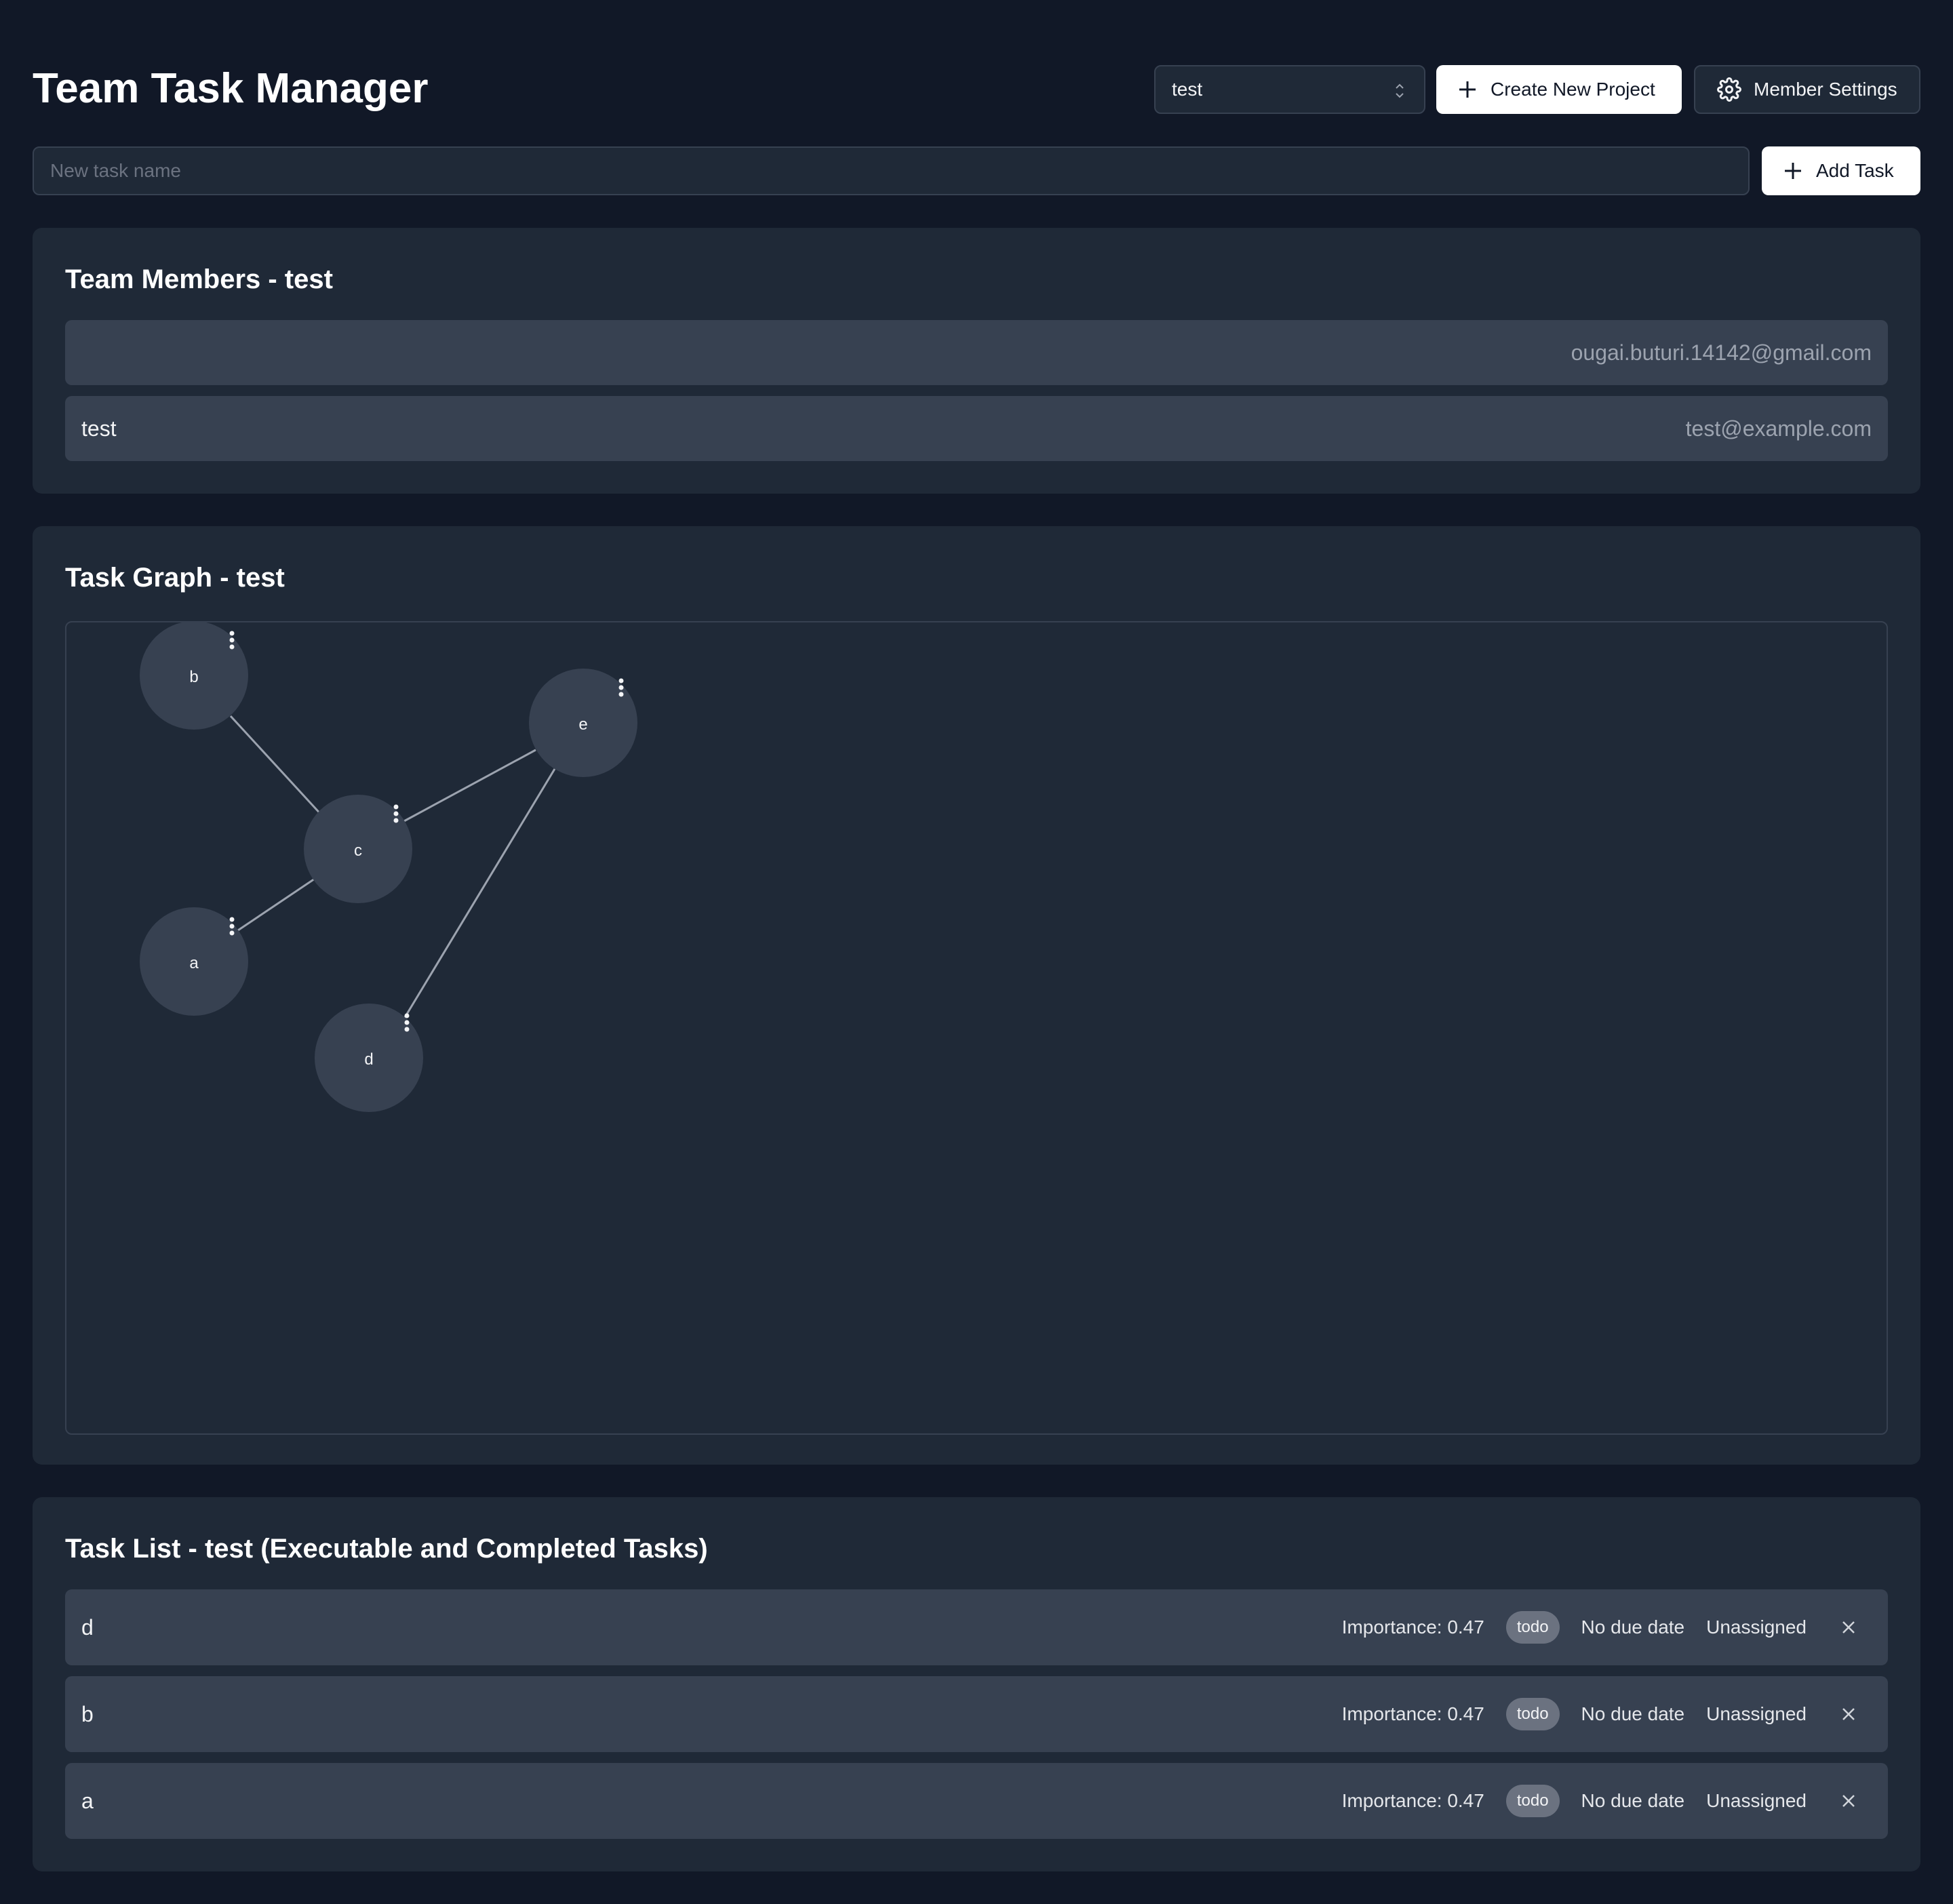 The width and height of the screenshot is (1953, 1904). What do you see at coordinates (1729, 89) in the screenshot?
I see `gear-icon` at bounding box center [1729, 89].